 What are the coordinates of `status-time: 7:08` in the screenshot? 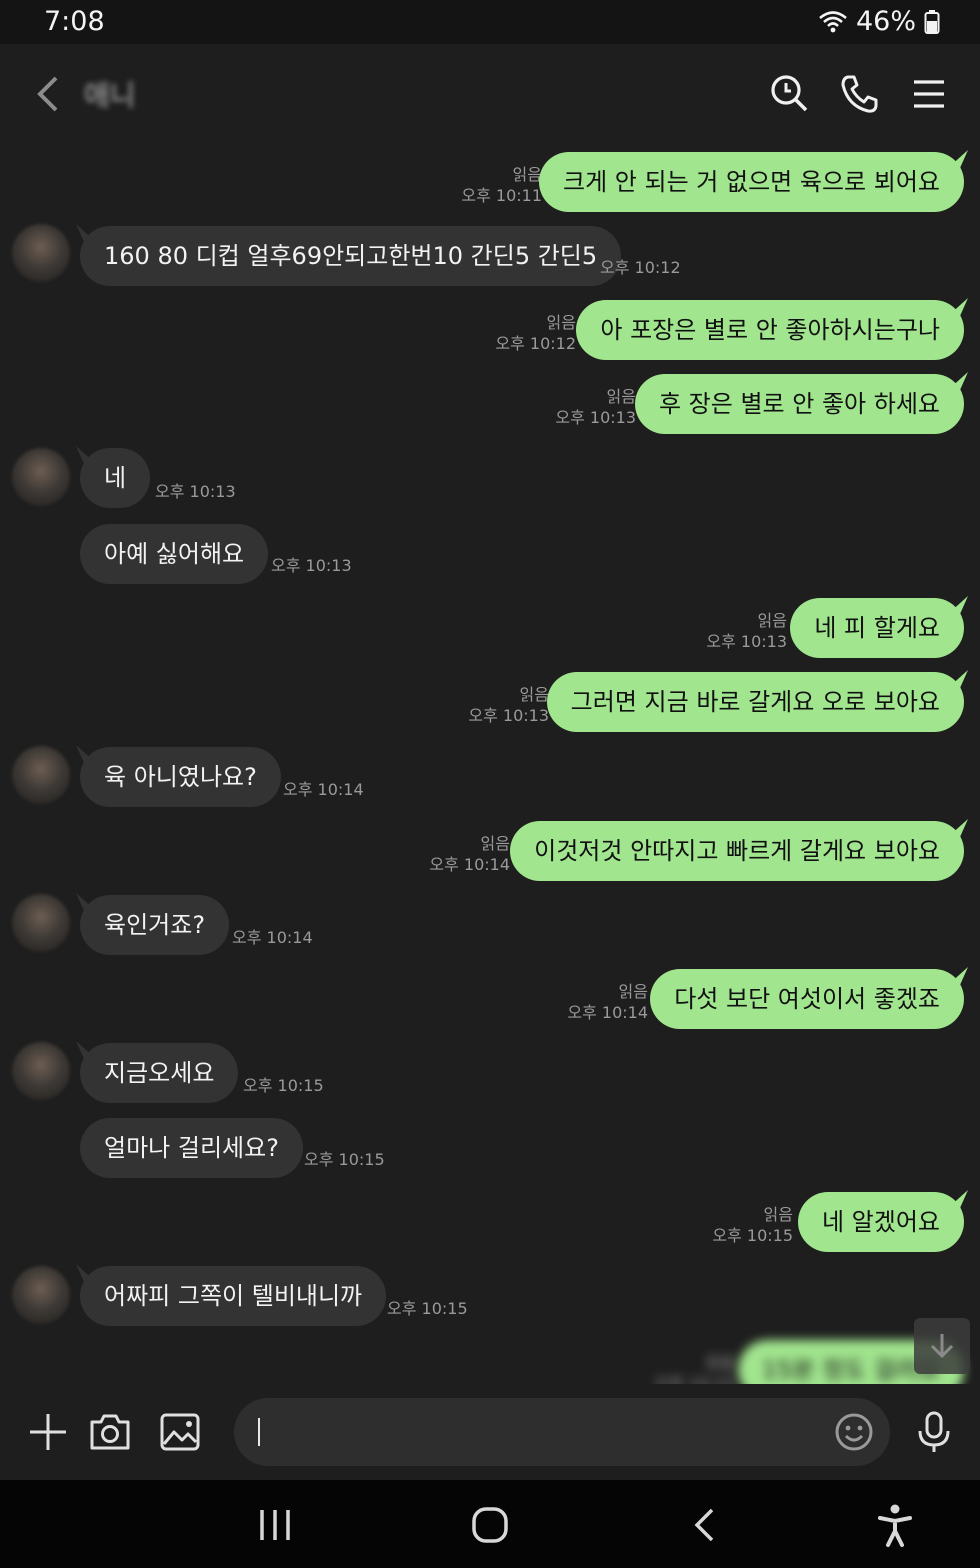 It's located at (74, 21).